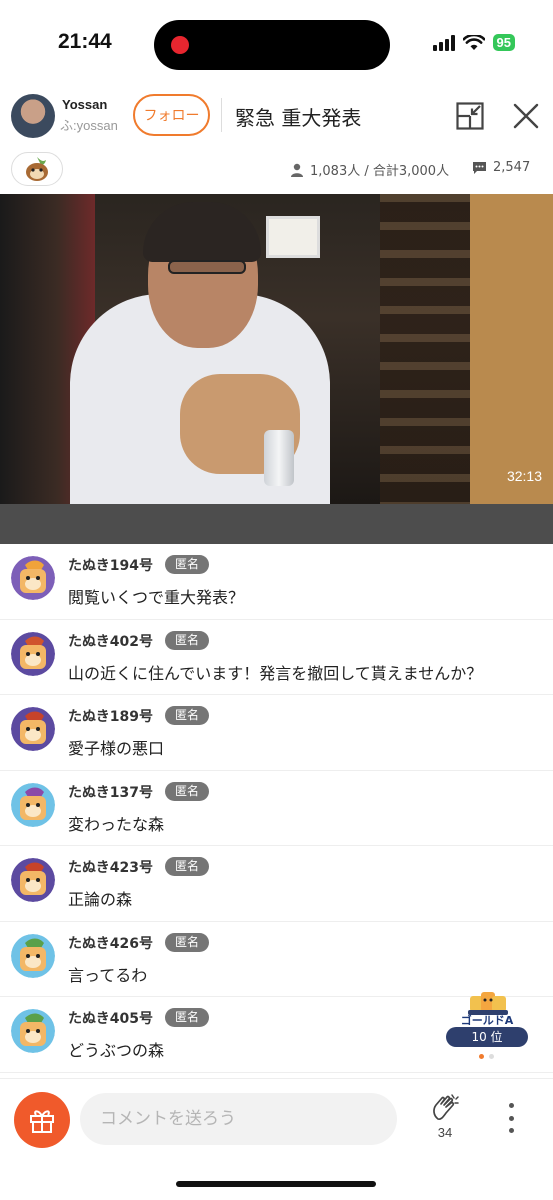 The width and height of the screenshot is (553, 1200). Describe the element at coordinates (487, 1037) in the screenshot. I see `rank-position: 10 位` at that location.